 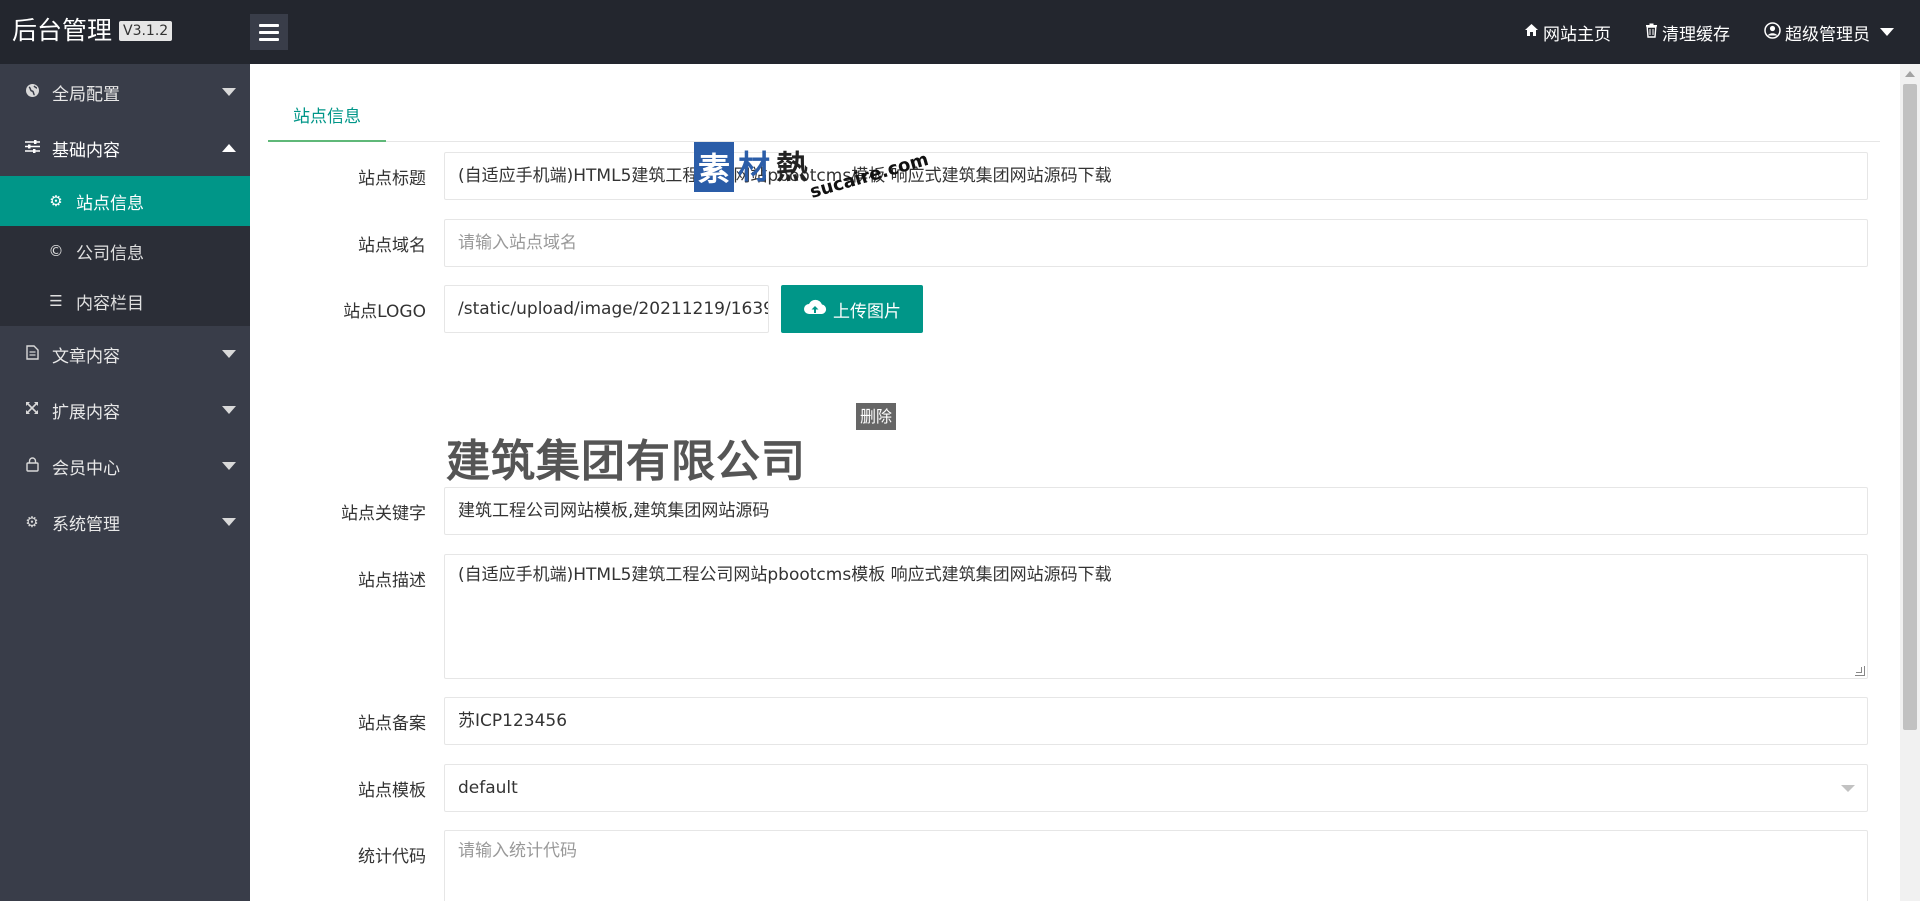 I want to click on upload-image-button: 上传图片, so click(x=852, y=309).